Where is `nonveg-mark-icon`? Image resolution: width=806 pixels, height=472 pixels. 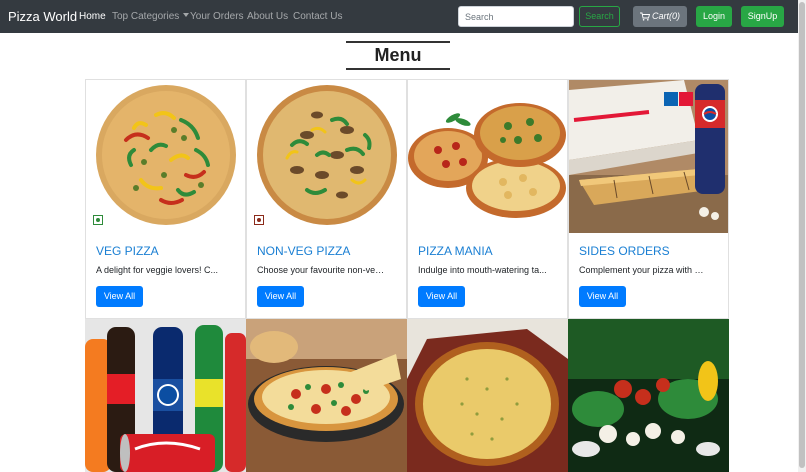
nonveg-mark-icon is located at coordinates (259, 220).